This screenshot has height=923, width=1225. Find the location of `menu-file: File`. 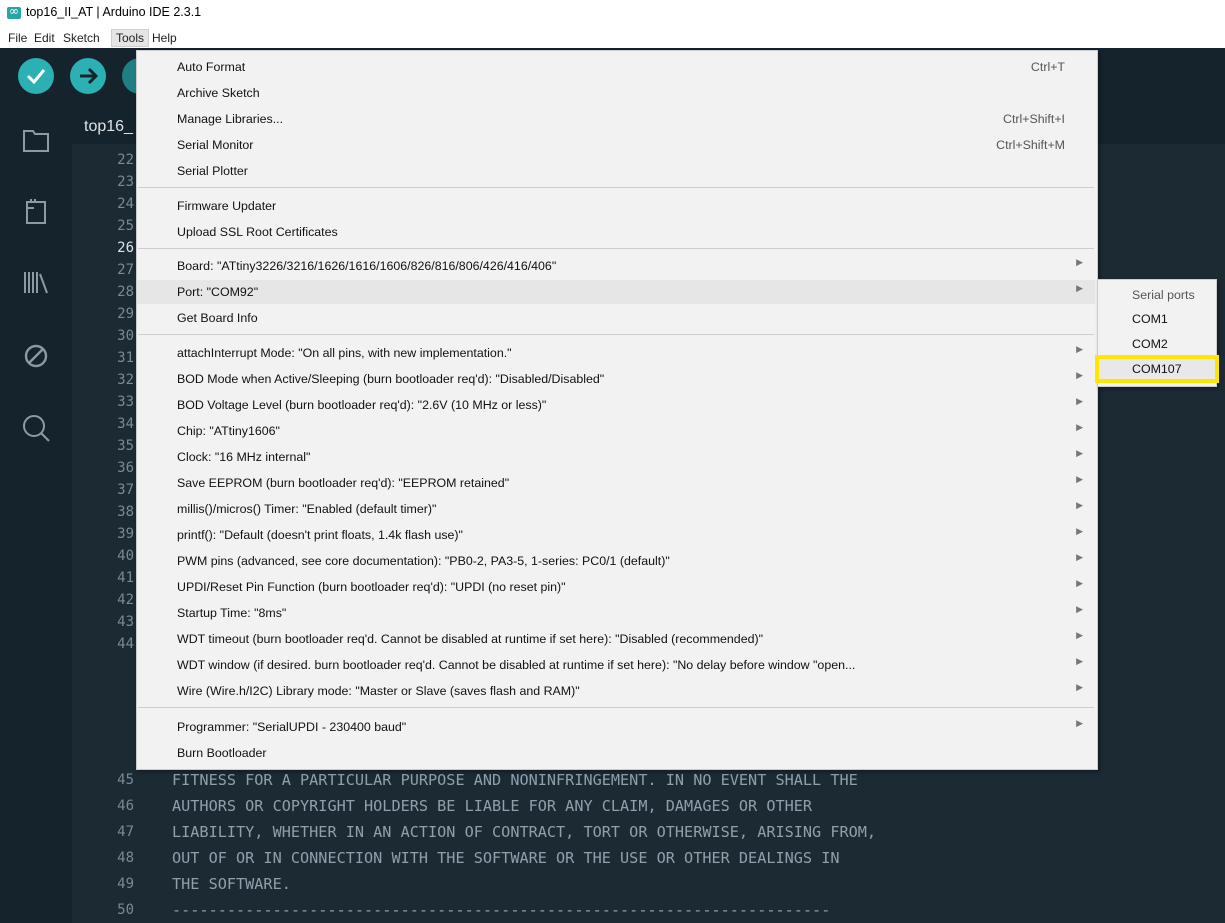

menu-file: File is located at coordinates (17, 38).